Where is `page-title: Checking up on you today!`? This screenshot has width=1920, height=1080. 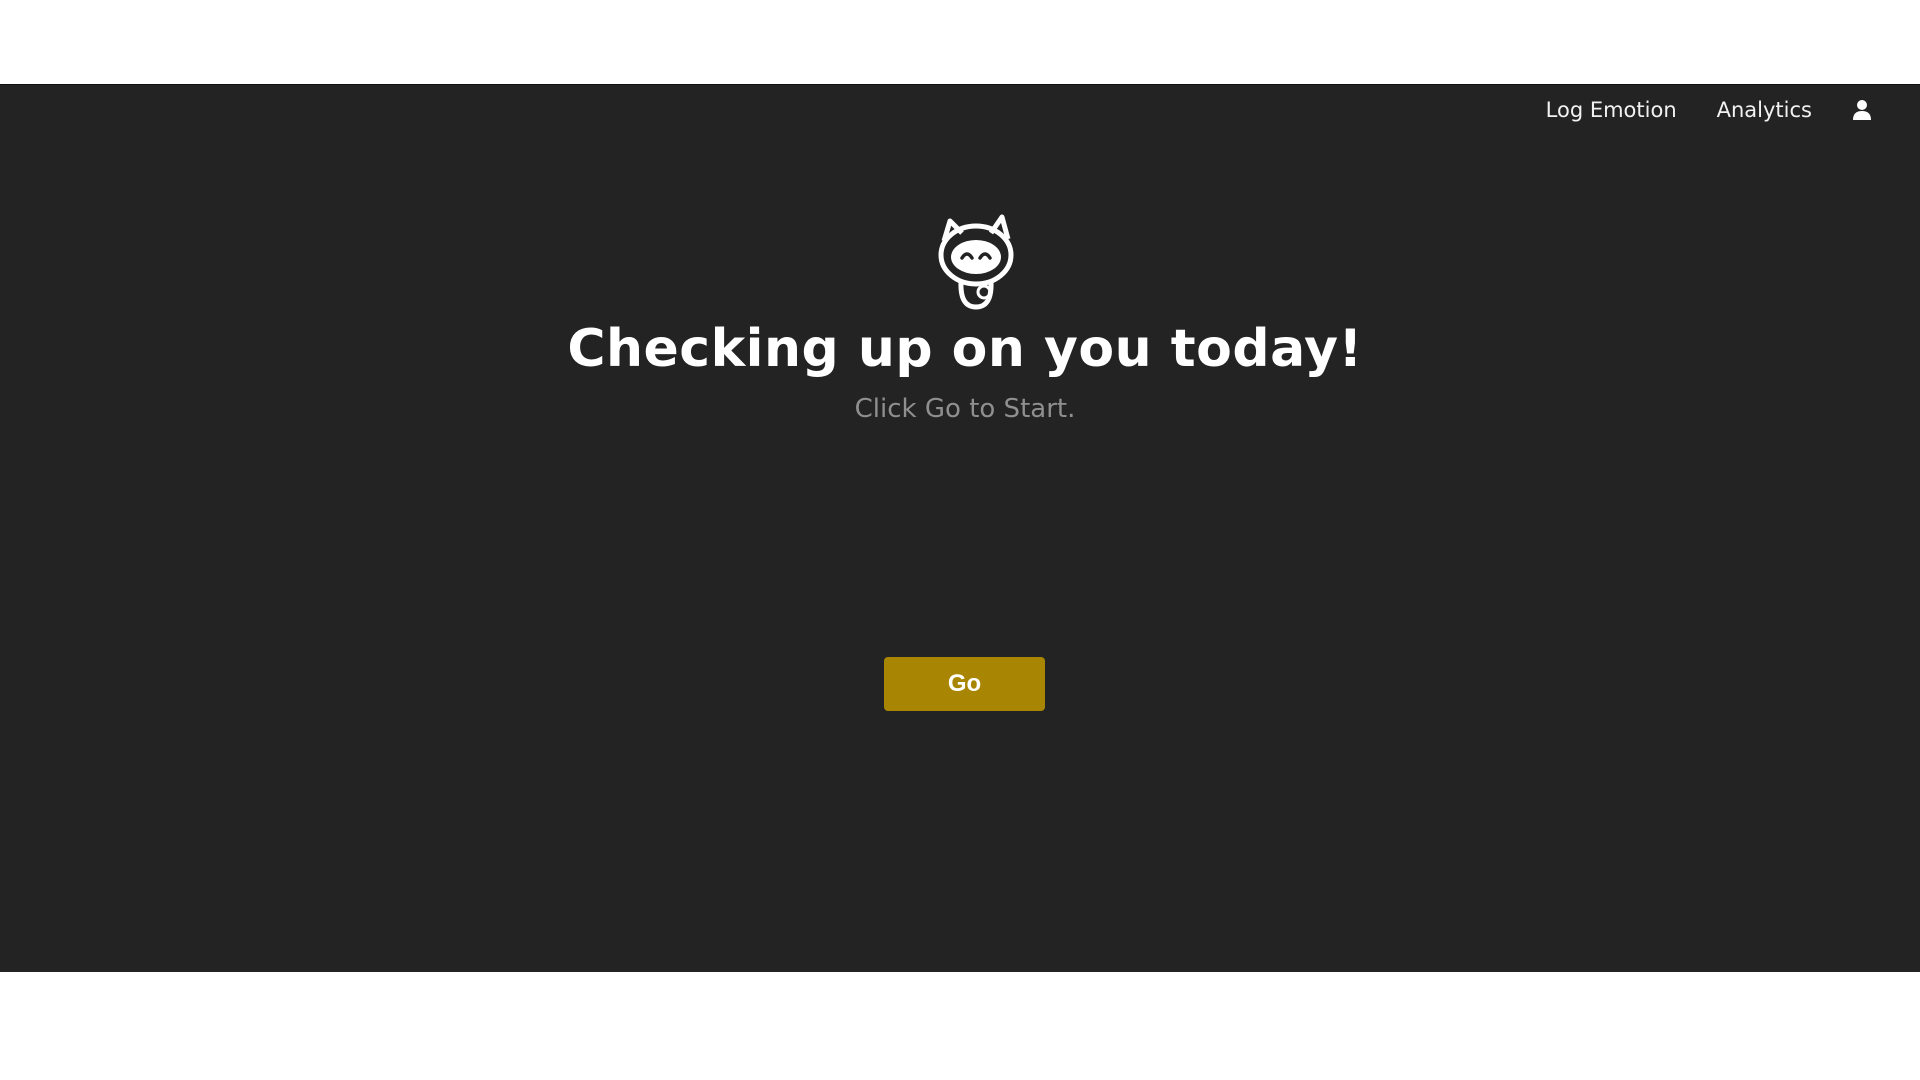
page-title: Checking up on you today! is located at coordinates (965, 349).